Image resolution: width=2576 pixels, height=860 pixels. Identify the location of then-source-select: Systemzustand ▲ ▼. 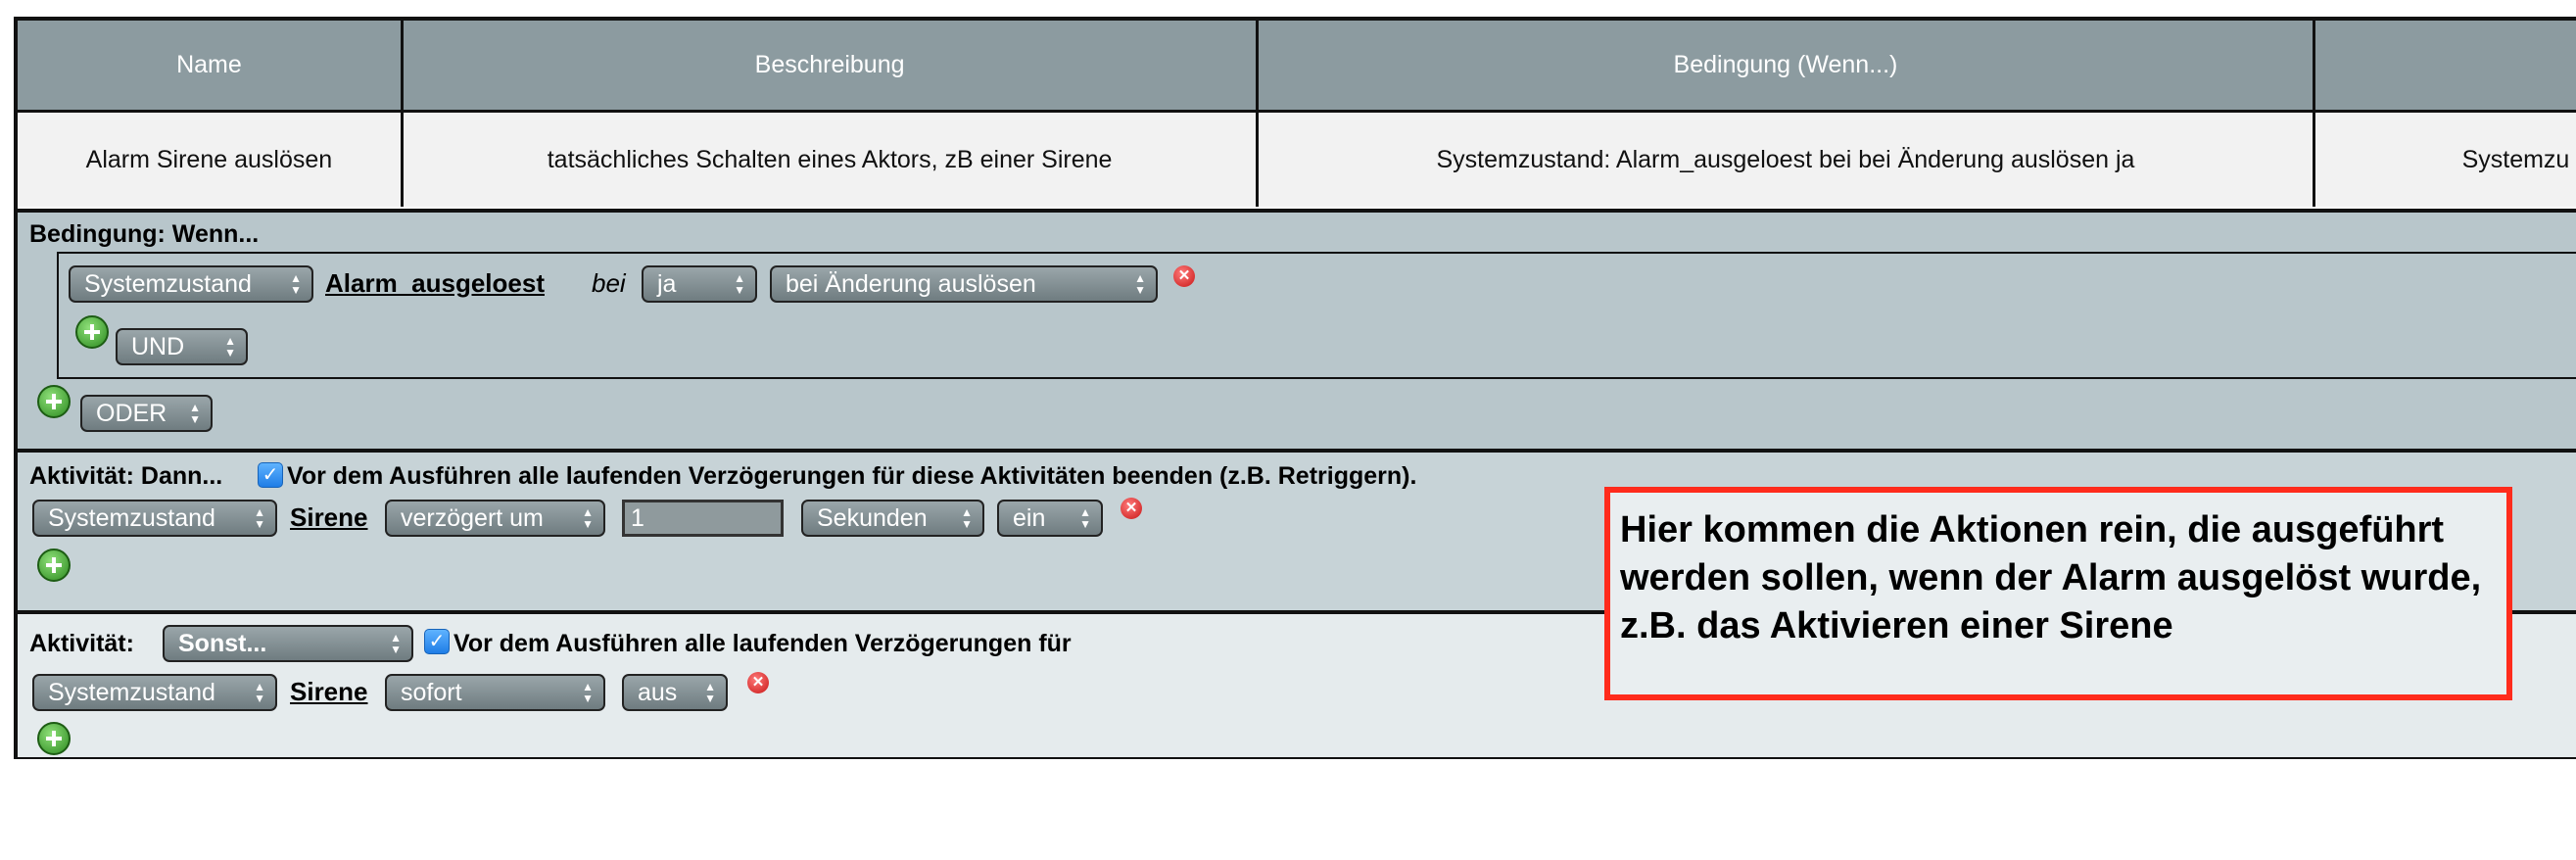
(154, 518).